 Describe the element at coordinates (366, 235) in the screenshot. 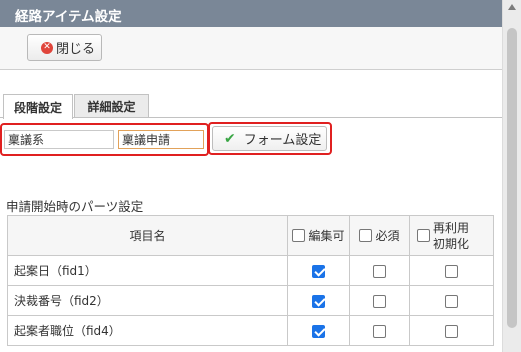

I see `required-all-checkbox` at that location.